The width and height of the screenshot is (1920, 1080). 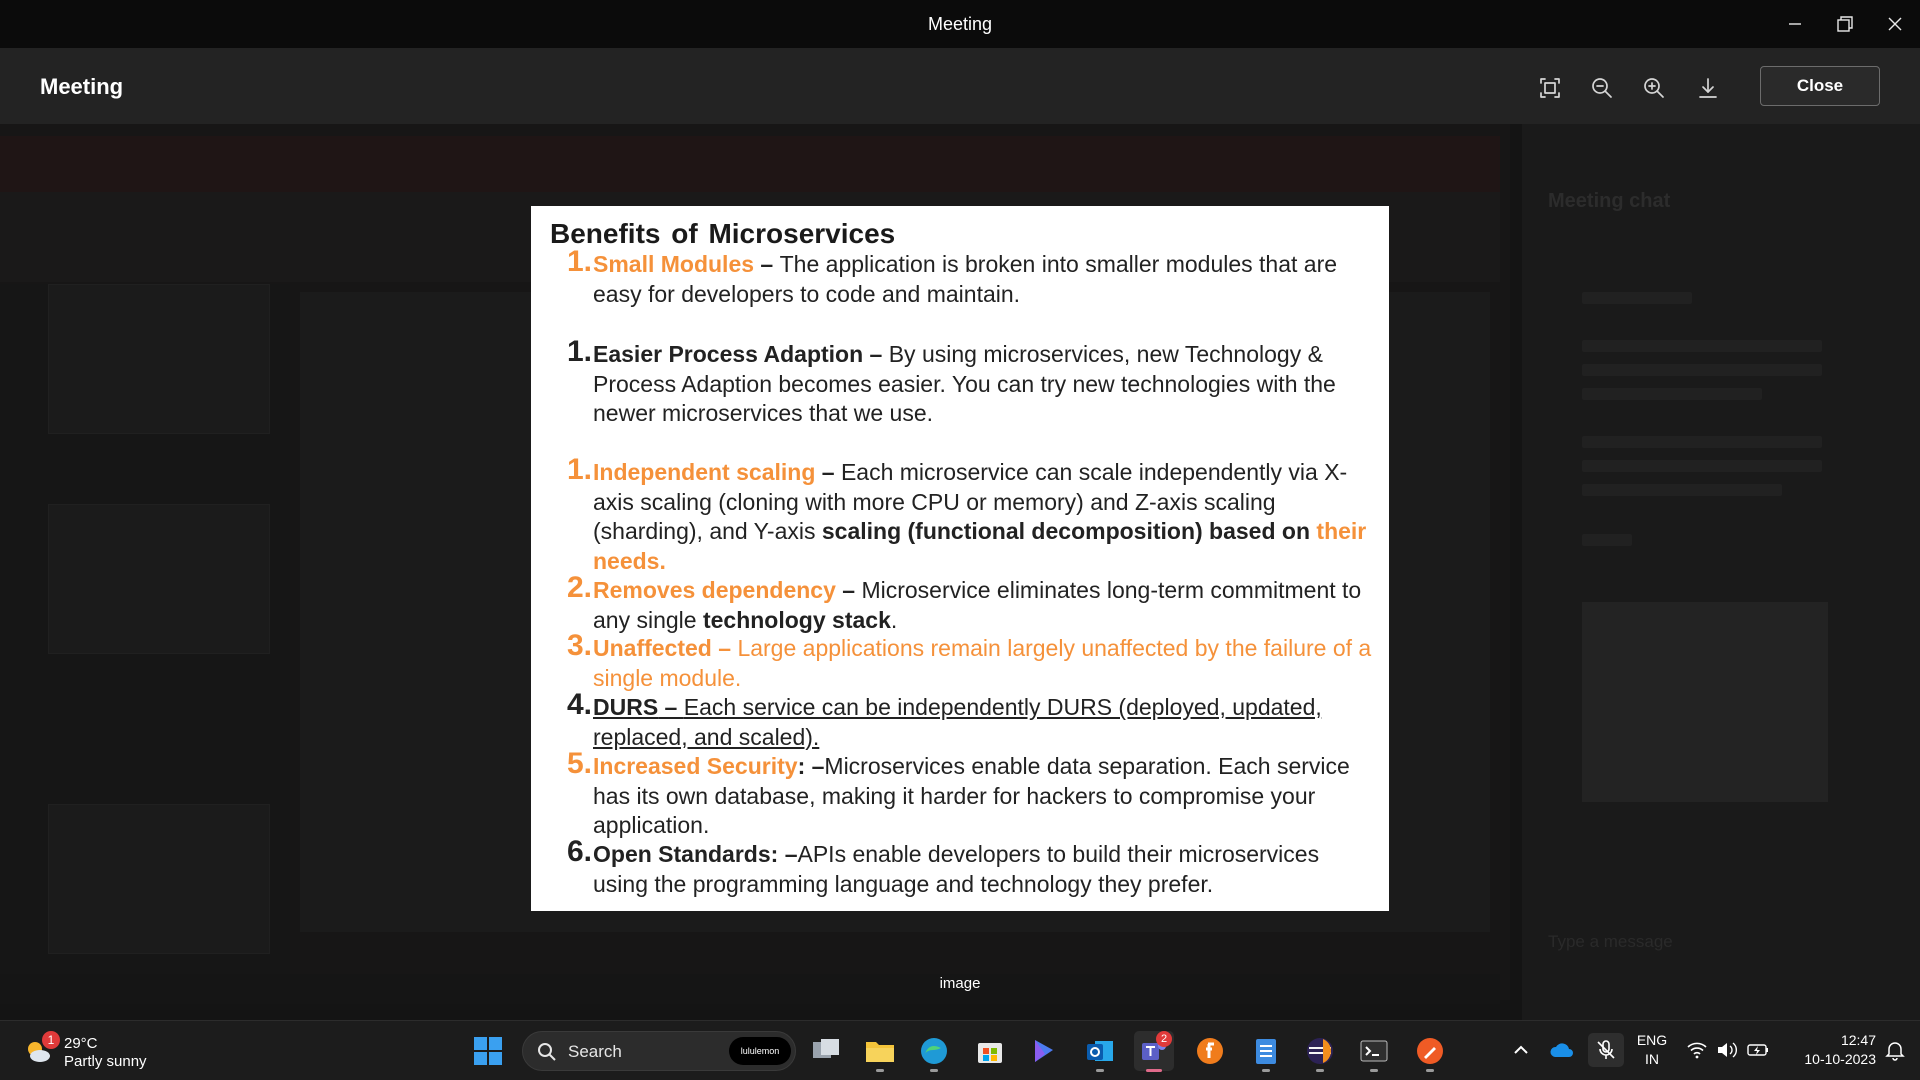 I want to click on language-code: ENG, so click(x=1652, y=1040).